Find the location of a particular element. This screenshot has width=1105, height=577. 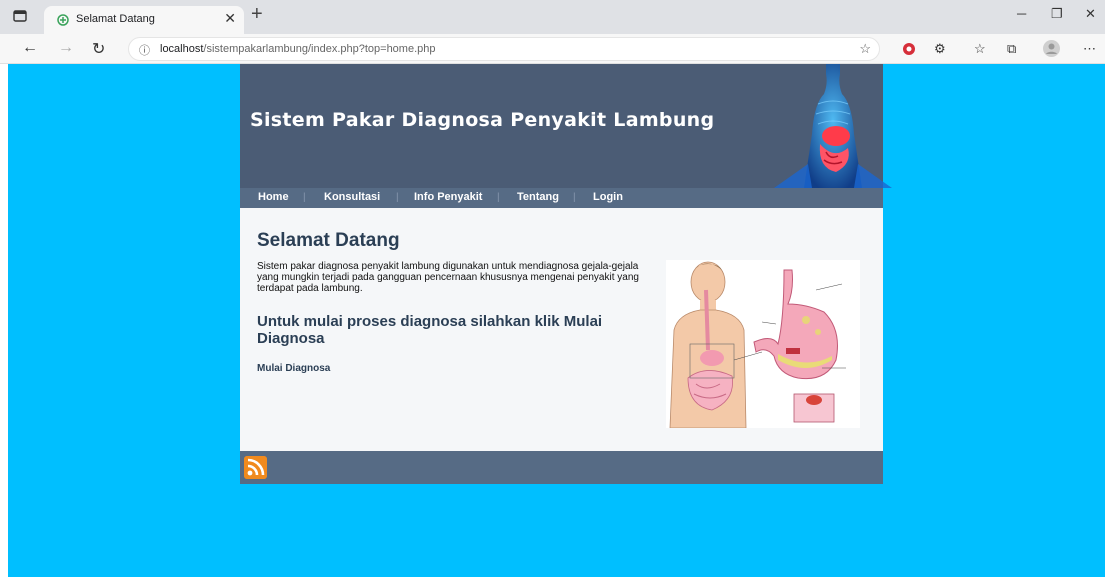

favorites-icon: ☆ is located at coordinates (980, 49).